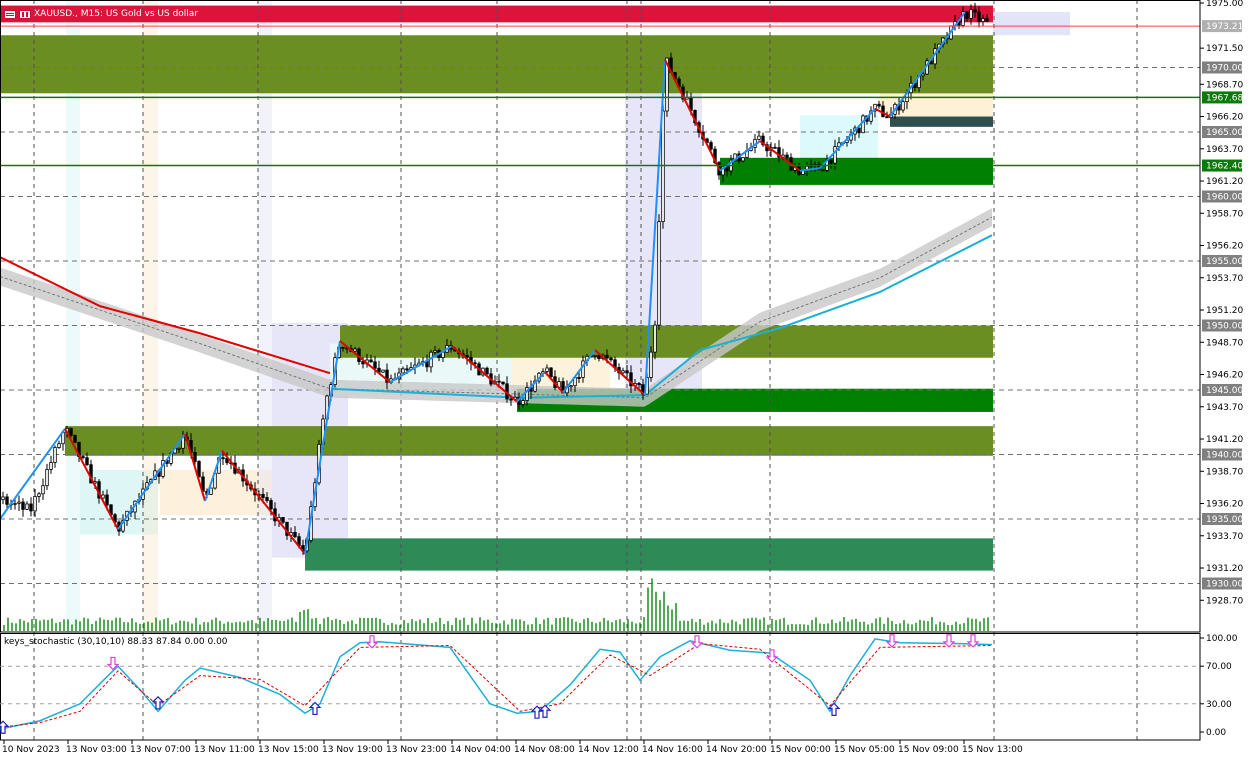 The height and width of the screenshot is (758, 1255). Describe the element at coordinates (1224, 85) in the screenshot. I see `price-tick-label: 1968.70` at that location.